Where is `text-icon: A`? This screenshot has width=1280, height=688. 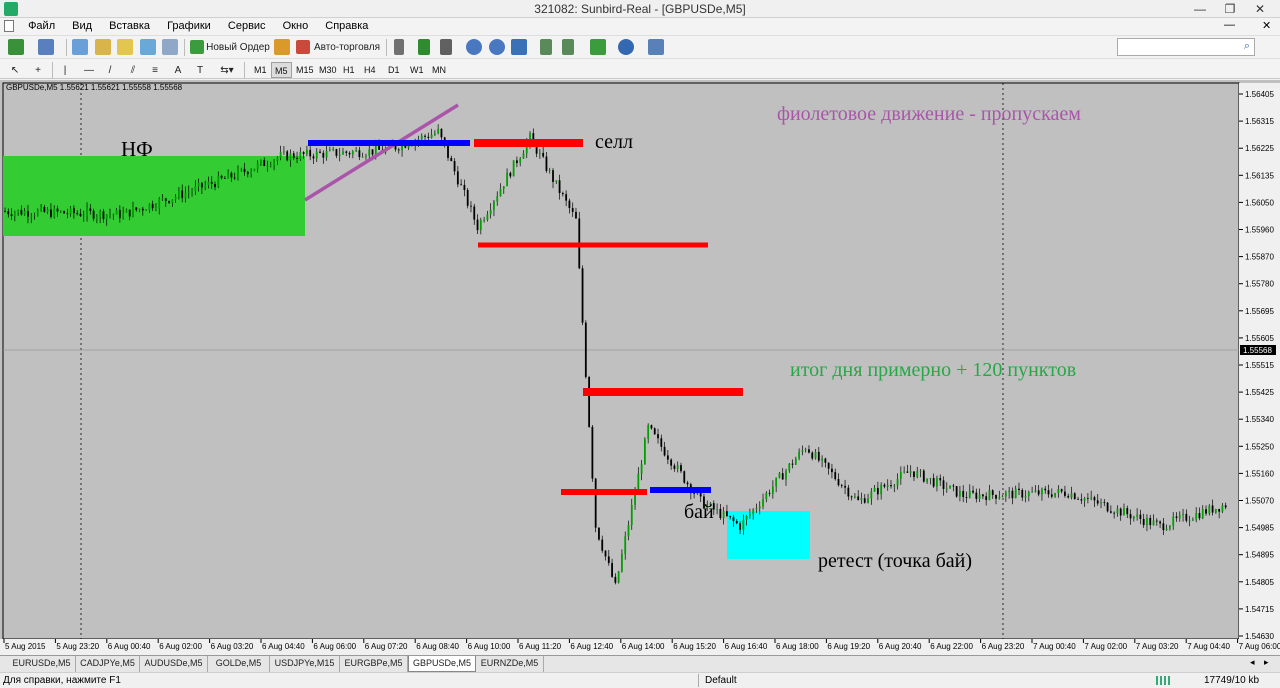 text-icon: A is located at coordinates (178, 70).